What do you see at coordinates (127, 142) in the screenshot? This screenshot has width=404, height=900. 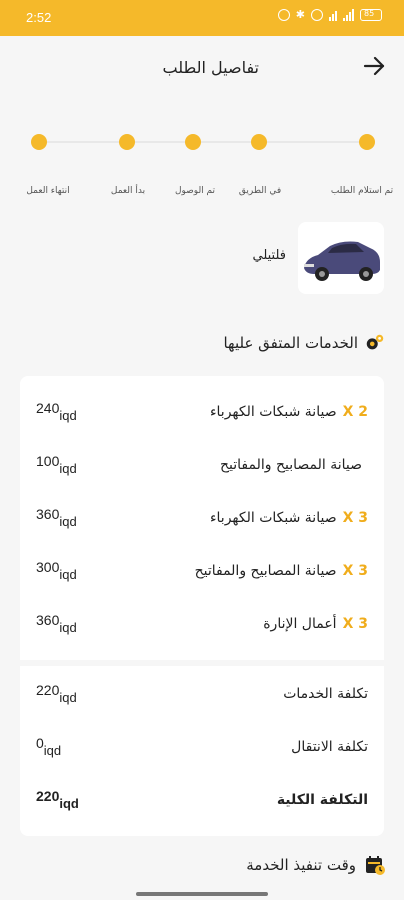 I see `progress-dot-started` at bounding box center [127, 142].